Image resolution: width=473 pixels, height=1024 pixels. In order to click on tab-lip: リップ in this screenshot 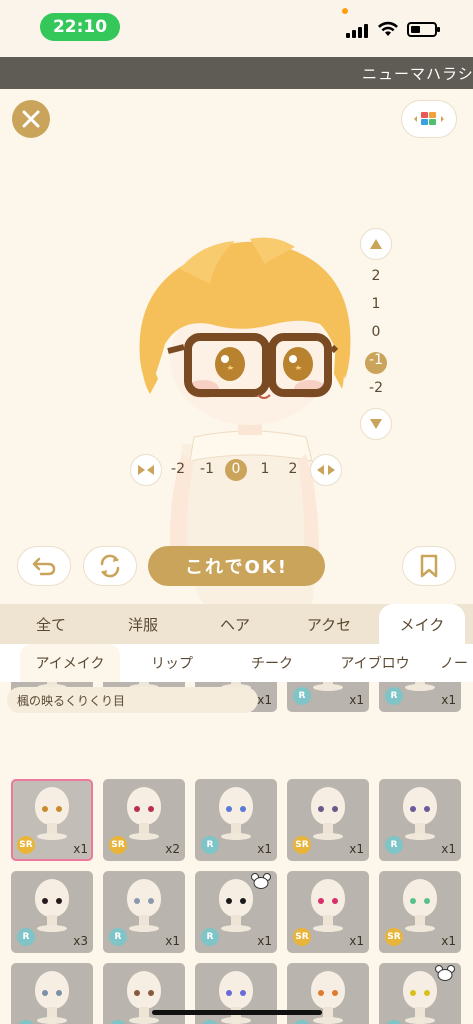, I will do `click(172, 663)`.